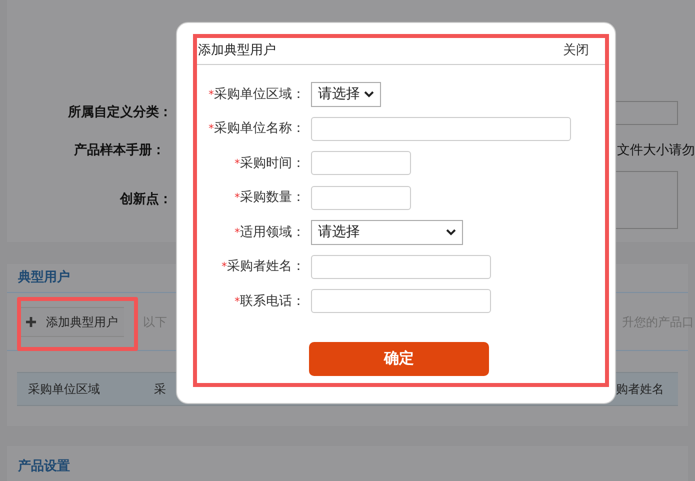 Image resolution: width=695 pixels, height=481 pixels. I want to click on field-label: *联系电话：, so click(270, 301).